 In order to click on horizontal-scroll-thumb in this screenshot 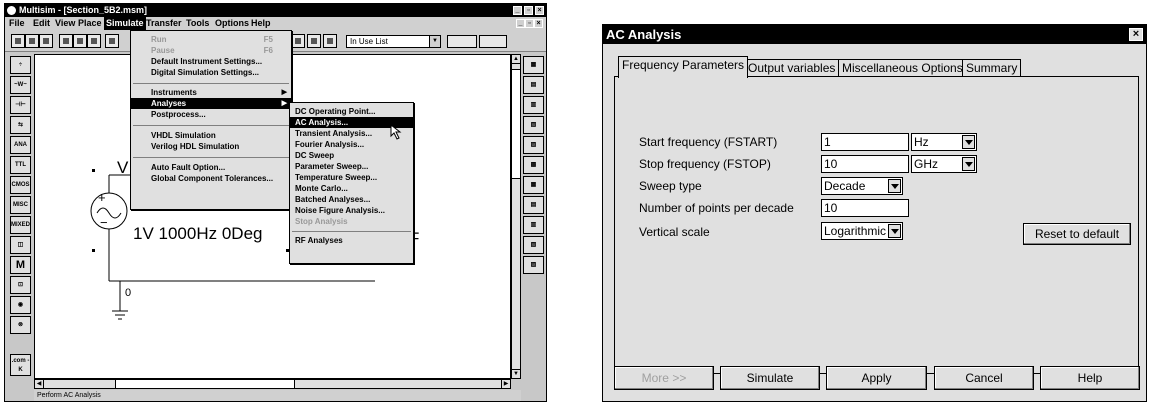, I will do `click(205, 384)`.